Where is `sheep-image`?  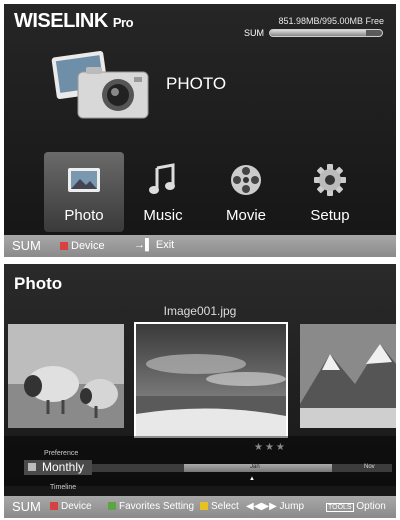 sheep-image is located at coordinates (66, 376).